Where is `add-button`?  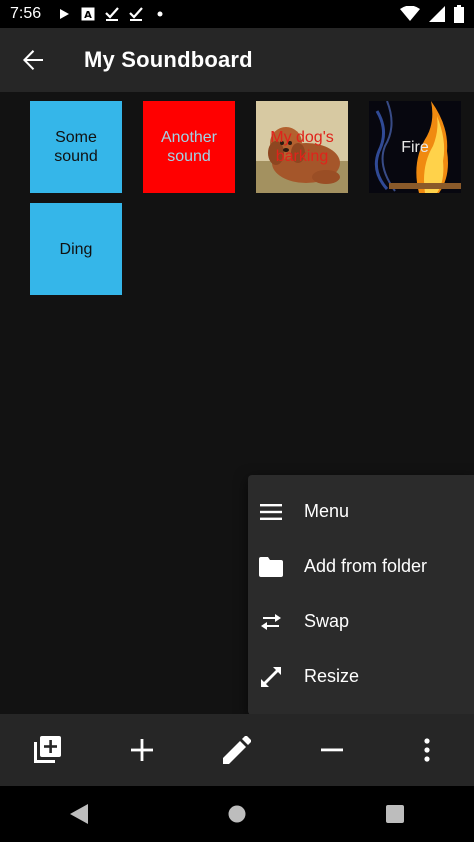
add-button is located at coordinates (142, 750).